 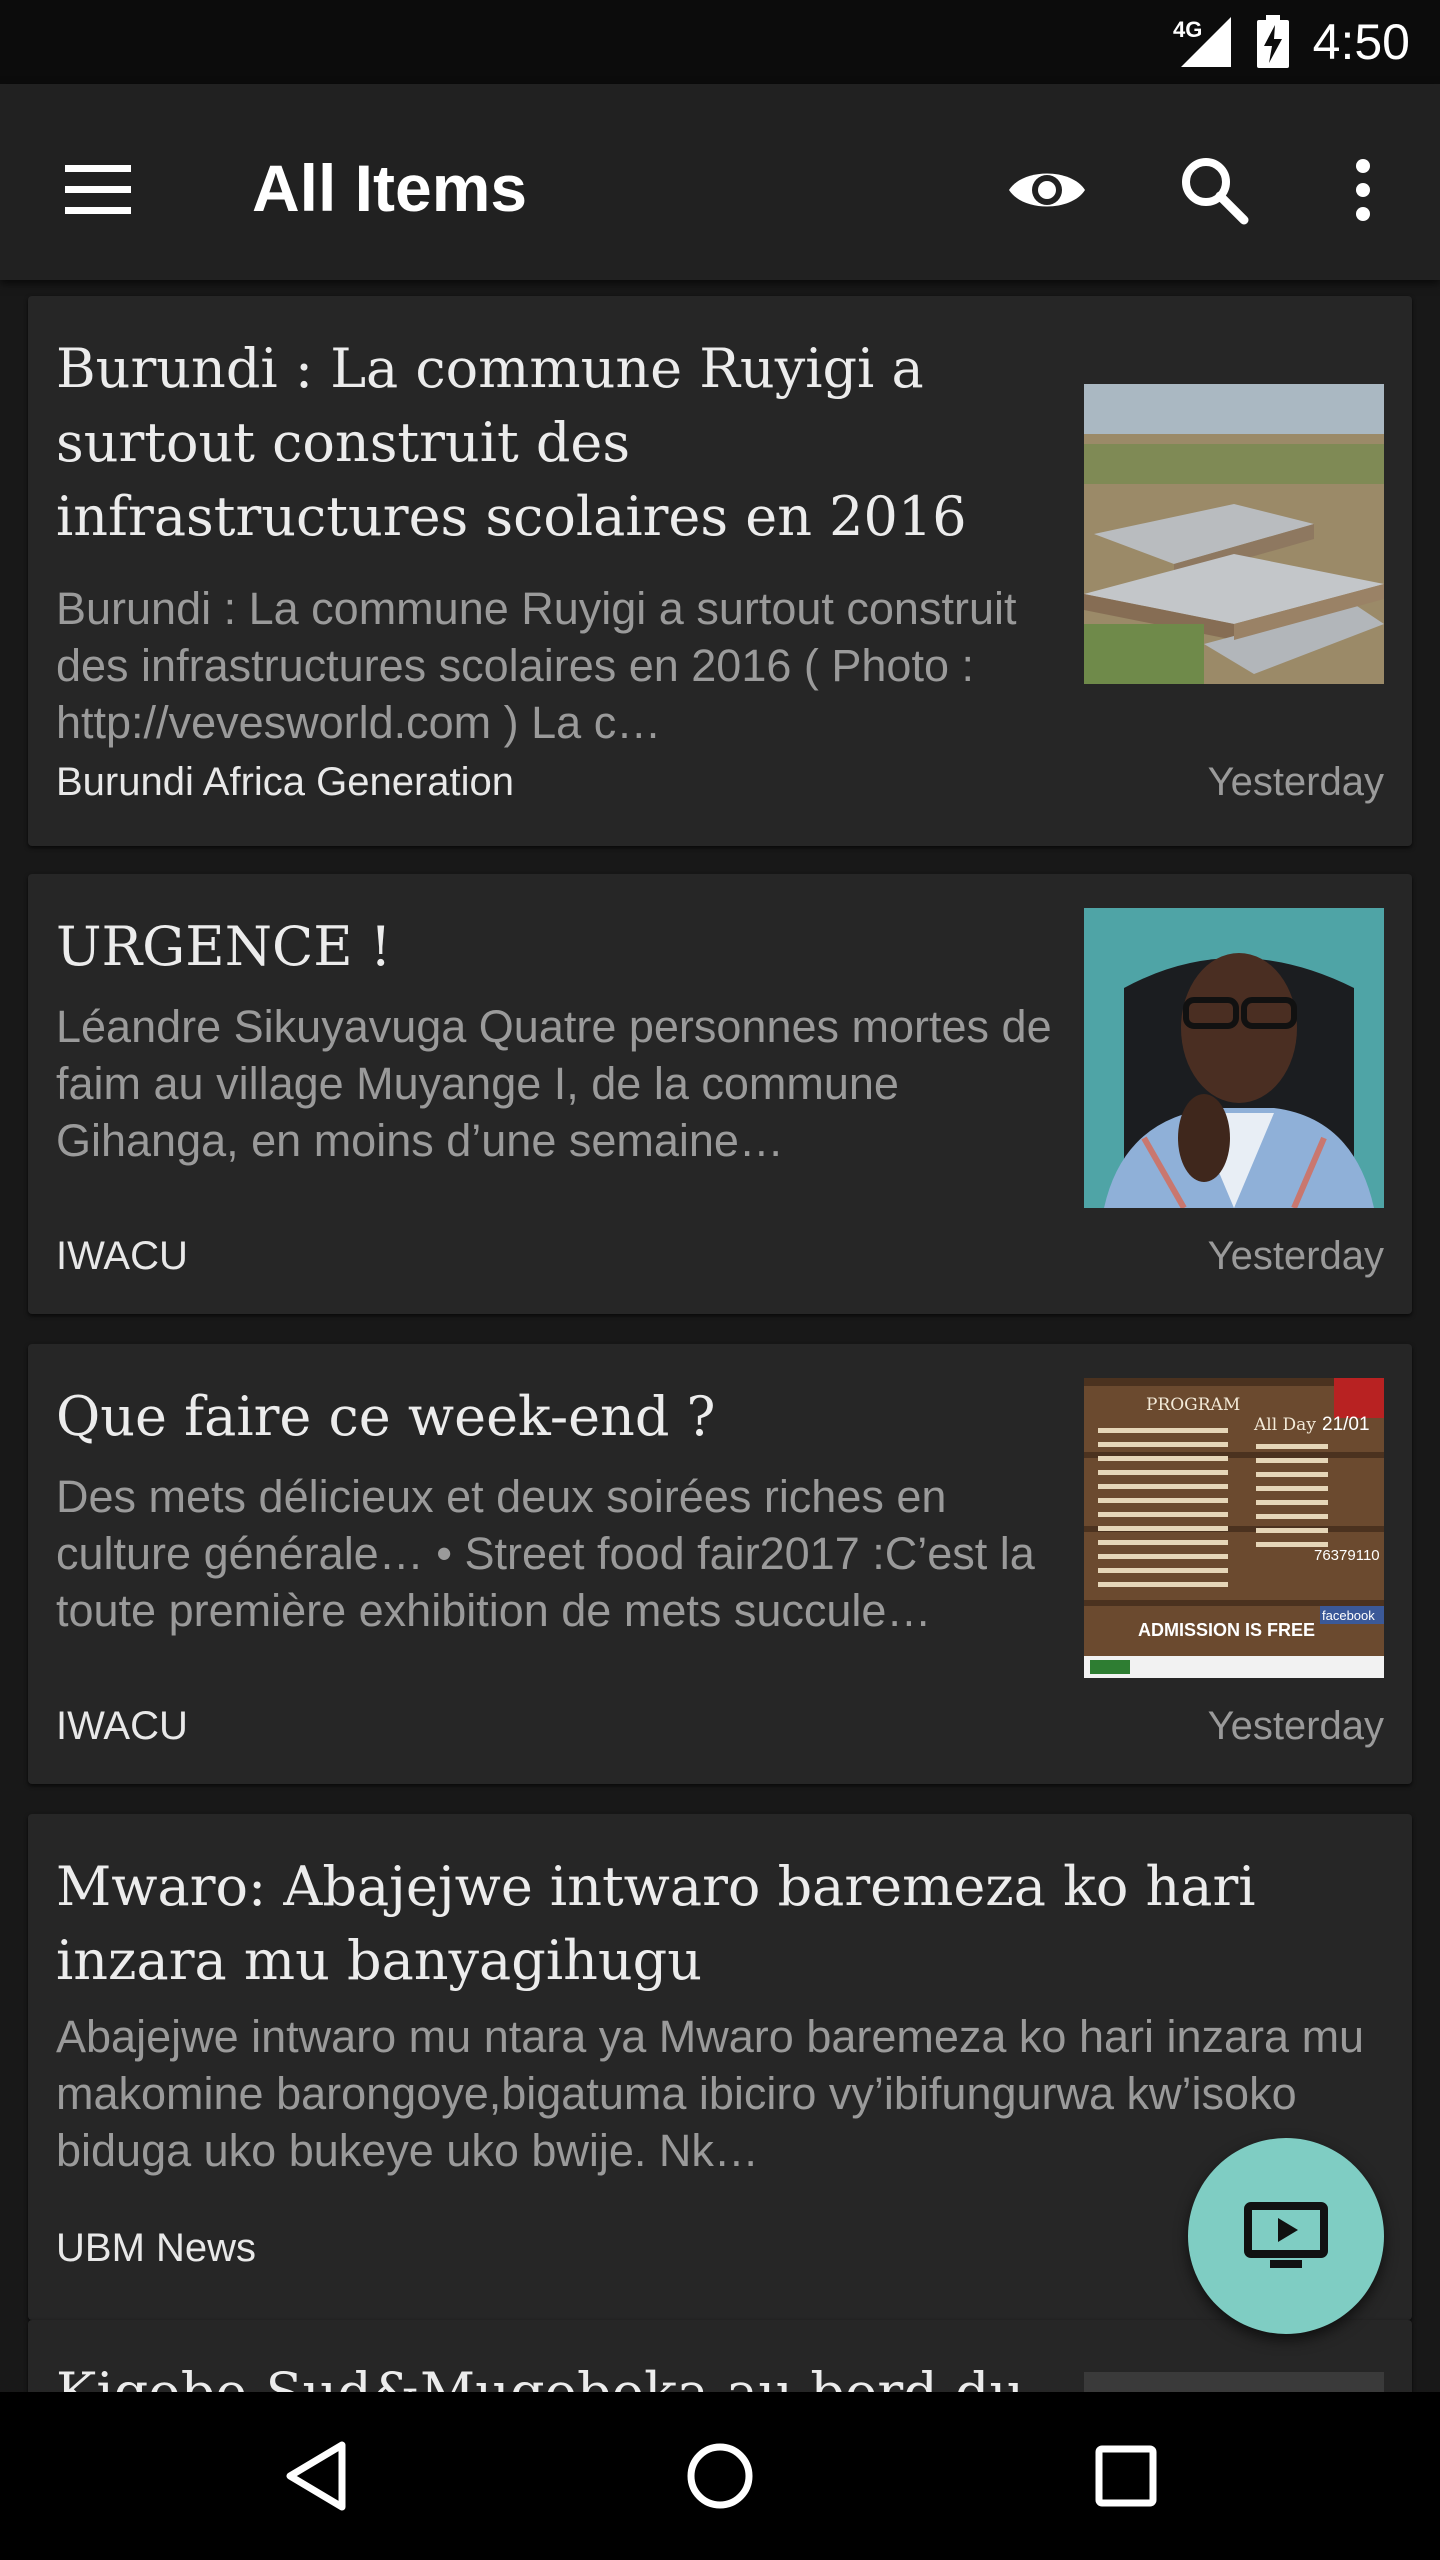 I want to click on signal-icon: 4G, so click(x=1202, y=42).